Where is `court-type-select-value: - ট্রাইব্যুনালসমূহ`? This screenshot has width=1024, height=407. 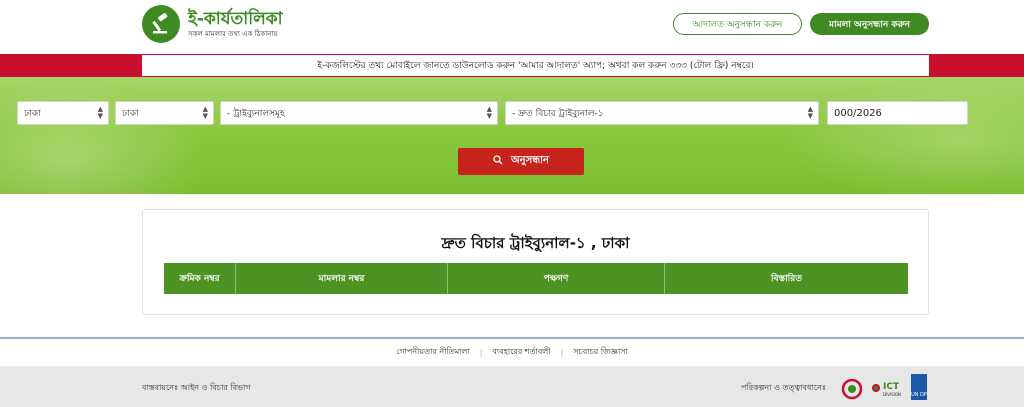 court-type-select-value: - ট্রাইব্যুনালসমূহ is located at coordinates (256, 113).